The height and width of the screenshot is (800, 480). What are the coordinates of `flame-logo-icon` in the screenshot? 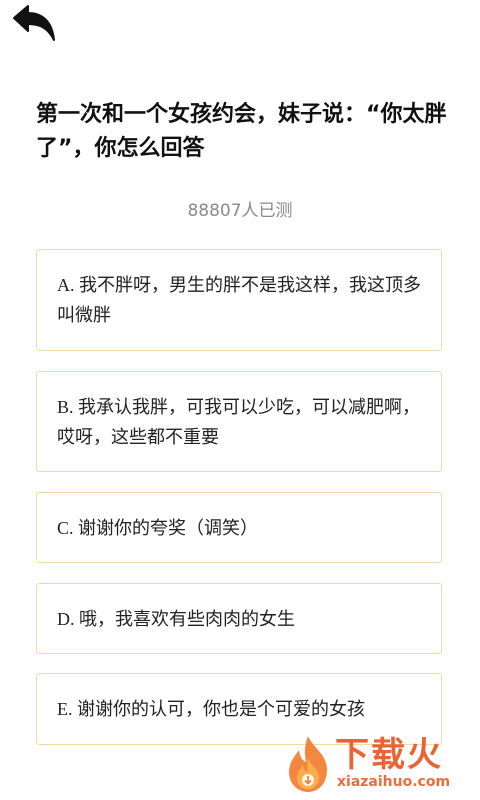 It's located at (308, 764).